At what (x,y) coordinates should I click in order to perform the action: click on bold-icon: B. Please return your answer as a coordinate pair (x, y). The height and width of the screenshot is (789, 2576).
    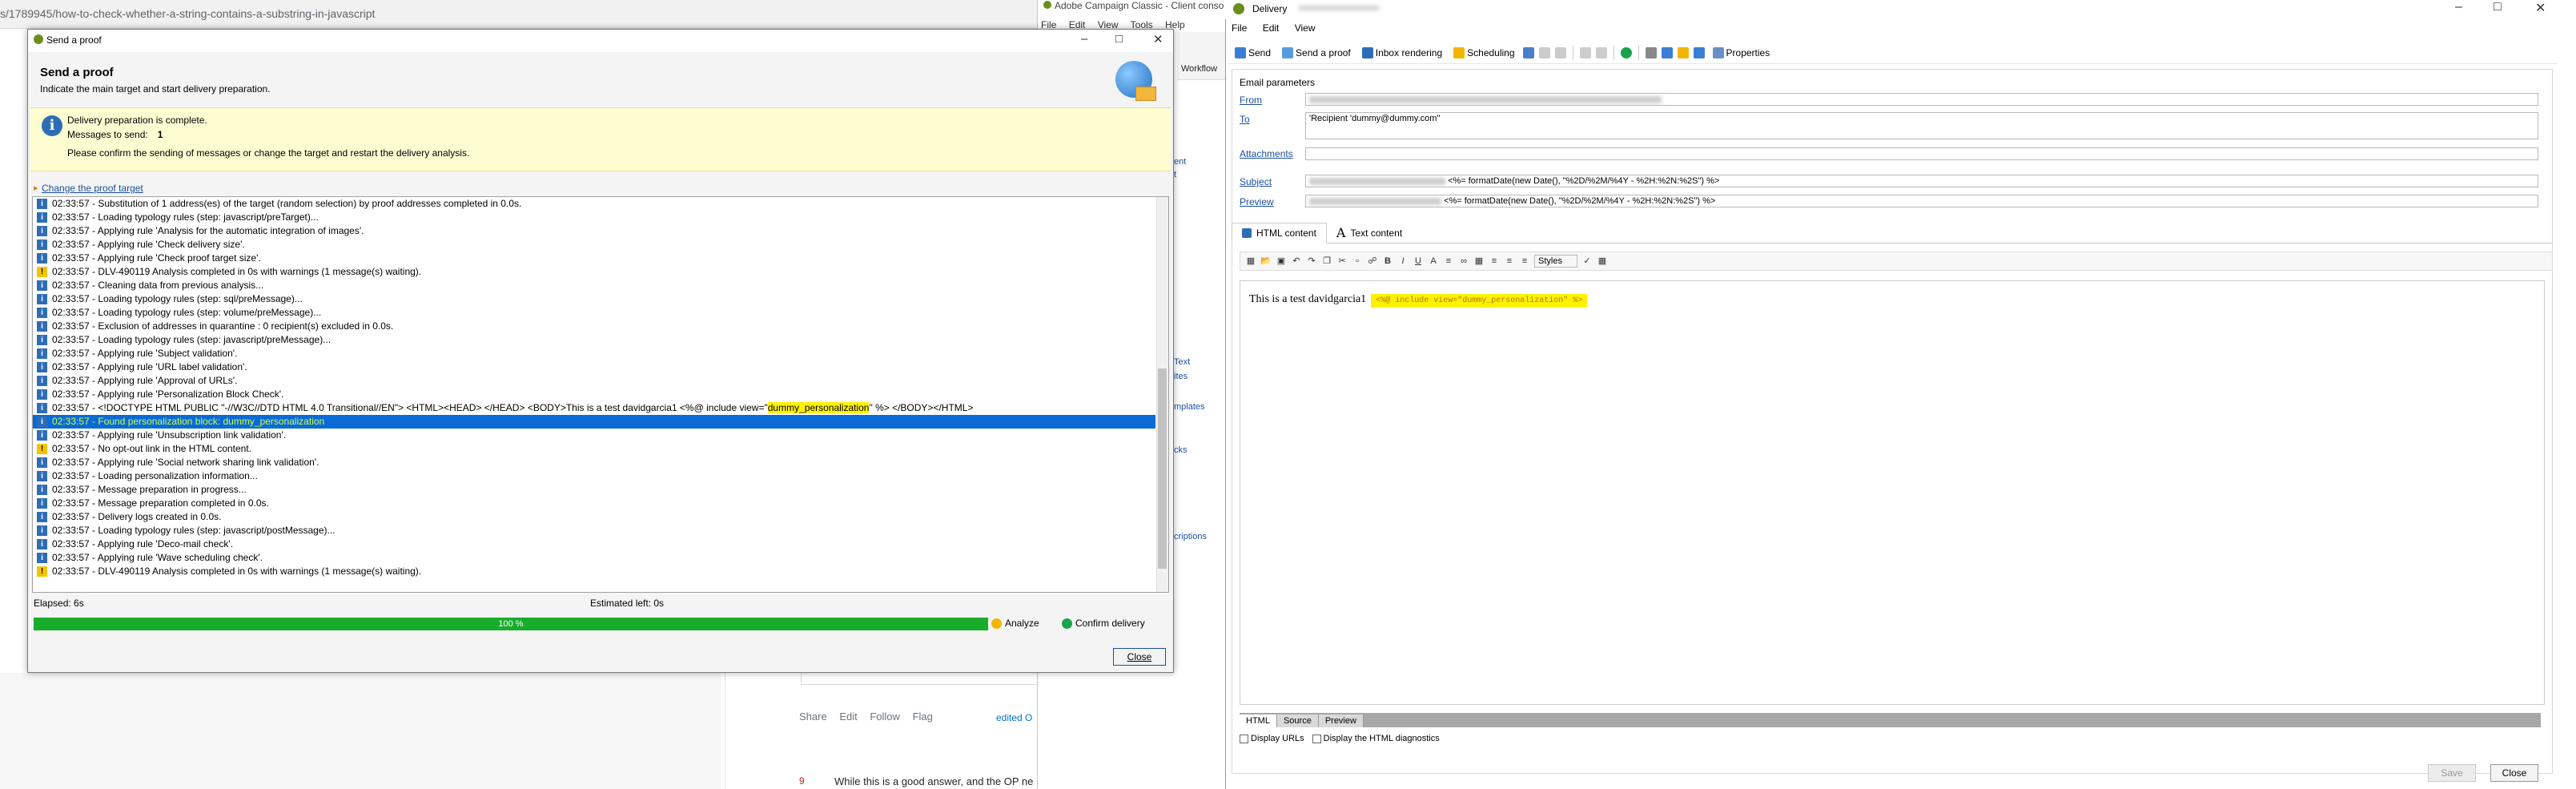
    Looking at the image, I should click on (1387, 262).